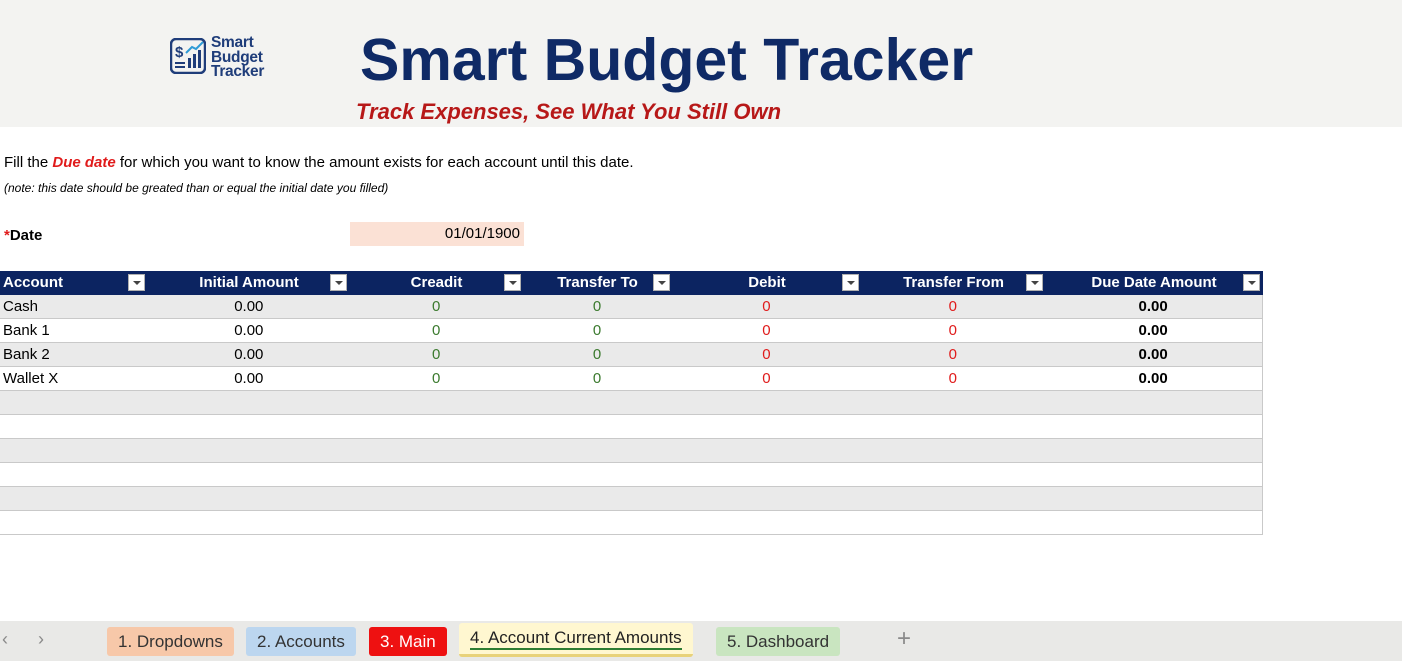 This screenshot has width=1402, height=661. I want to click on table-row: Bank 1 0.00 0 0 0 0 0.00, so click(631, 331).